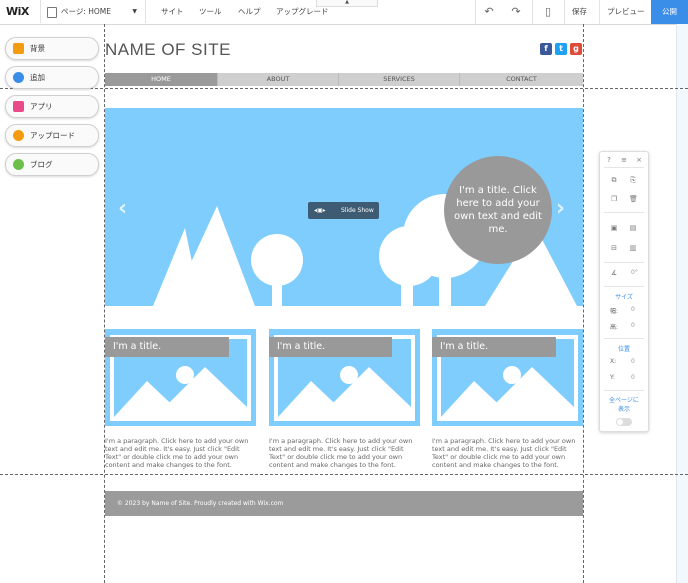 The width and height of the screenshot is (688, 583). Describe the element at coordinates (134, 11) in the screenshot. I see `chevron-down-icon: ▼` at that location.